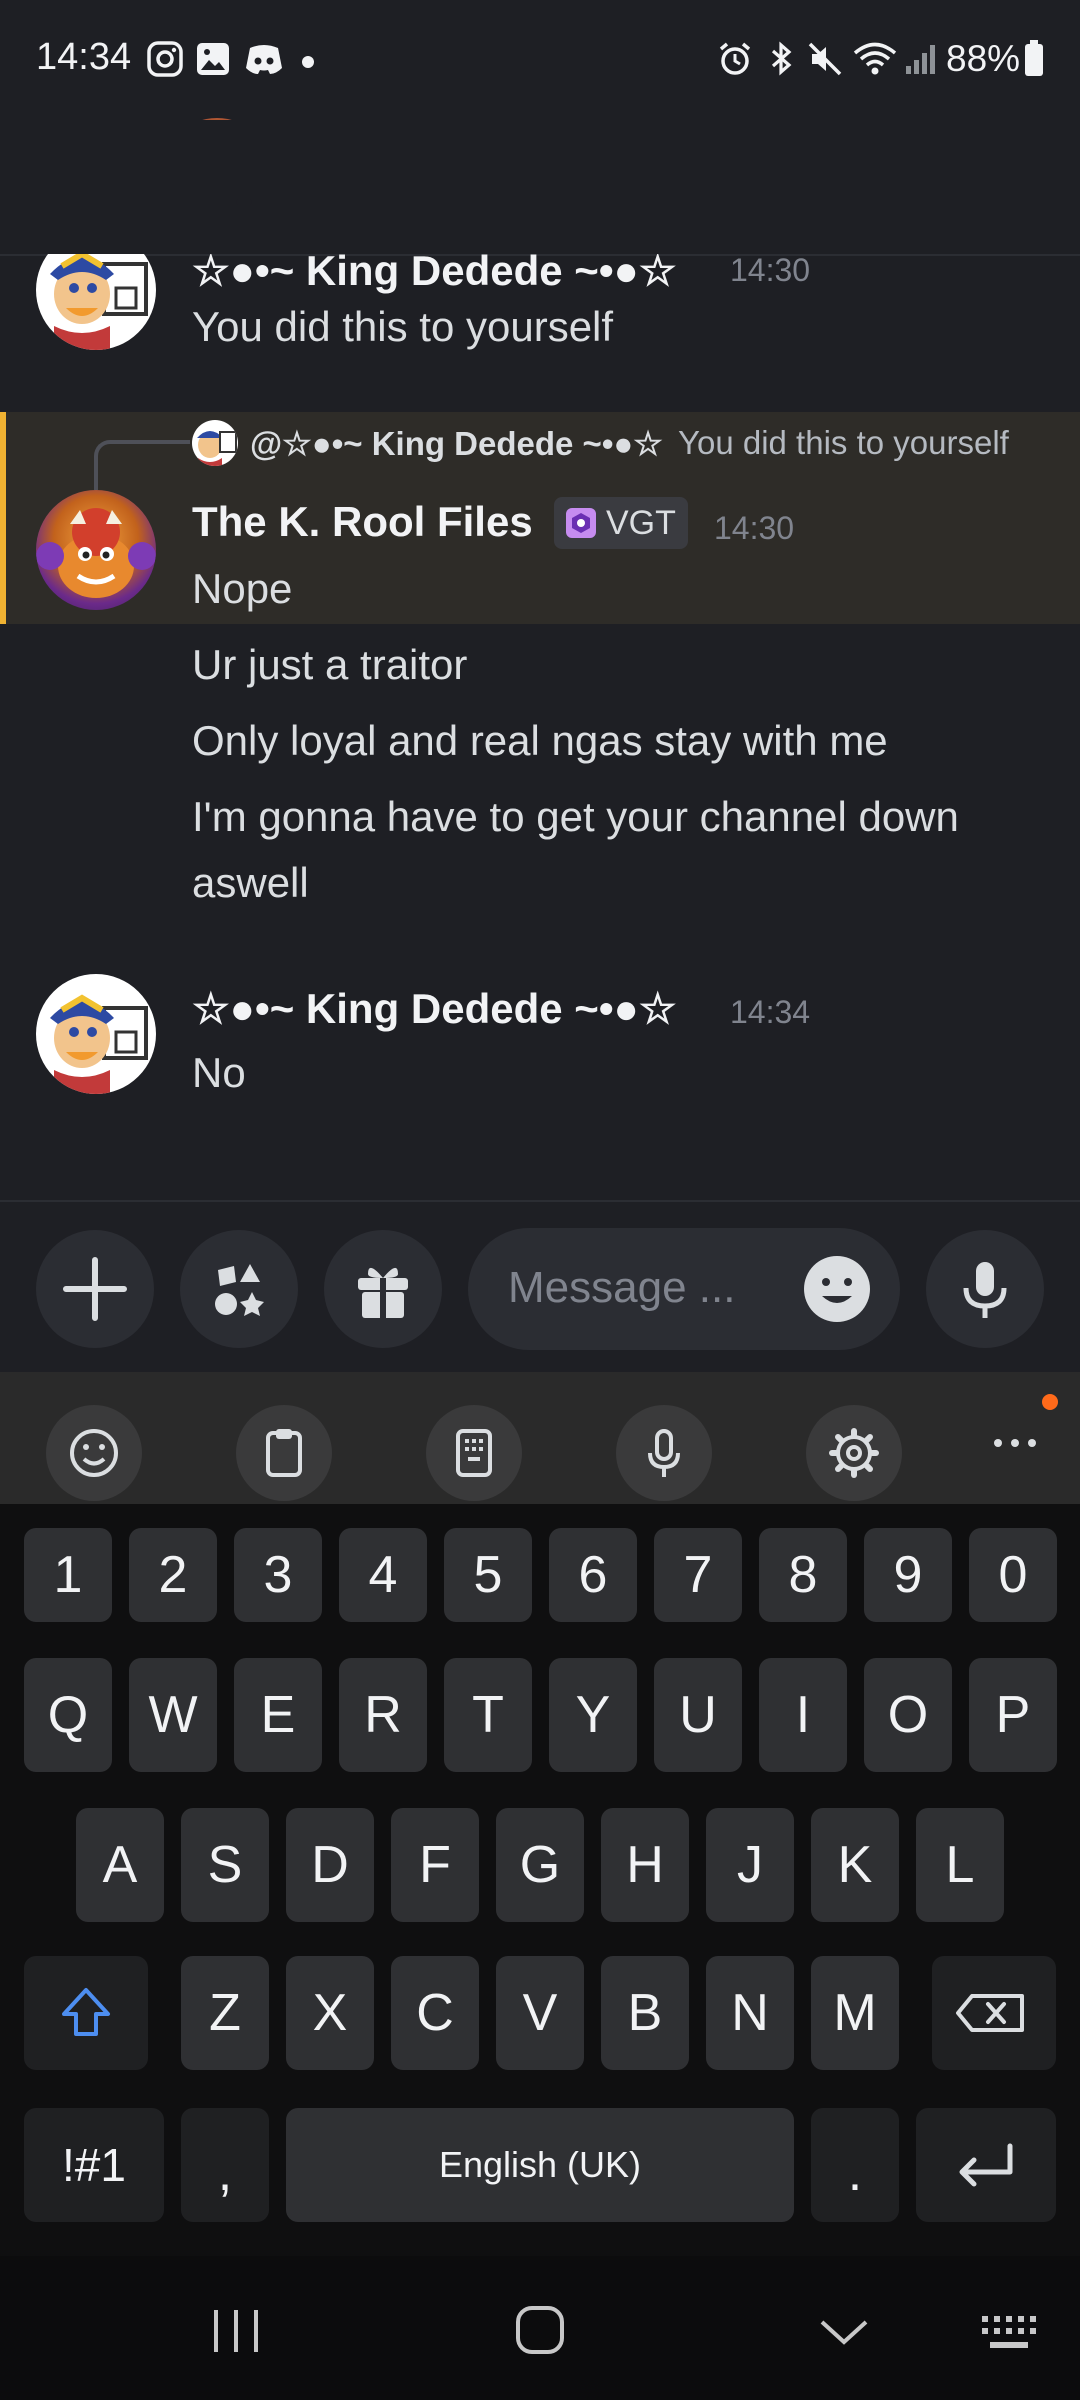  What do you see at coordinates (239, 1289) in the screenshot?
I see `apps-button` at bounding box center [239, 1289].